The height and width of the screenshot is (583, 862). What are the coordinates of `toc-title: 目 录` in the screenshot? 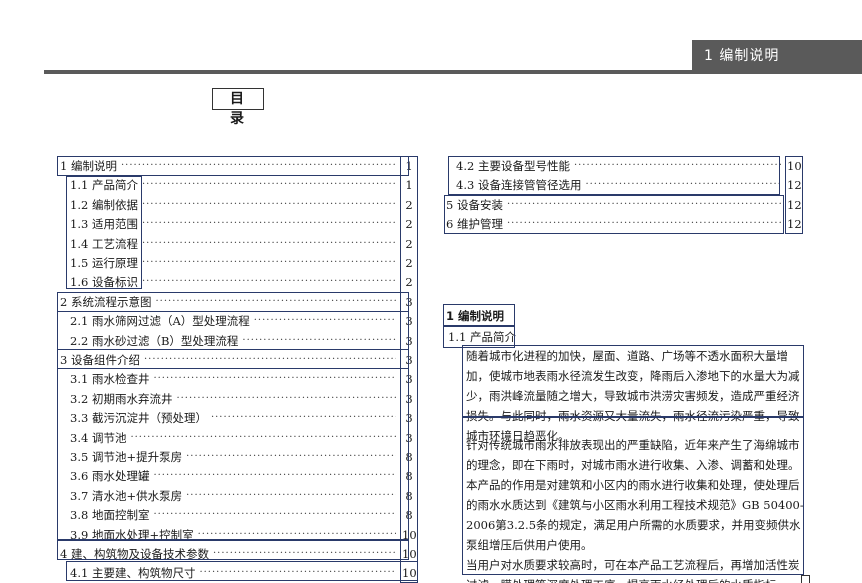 It's located at (238, 107).